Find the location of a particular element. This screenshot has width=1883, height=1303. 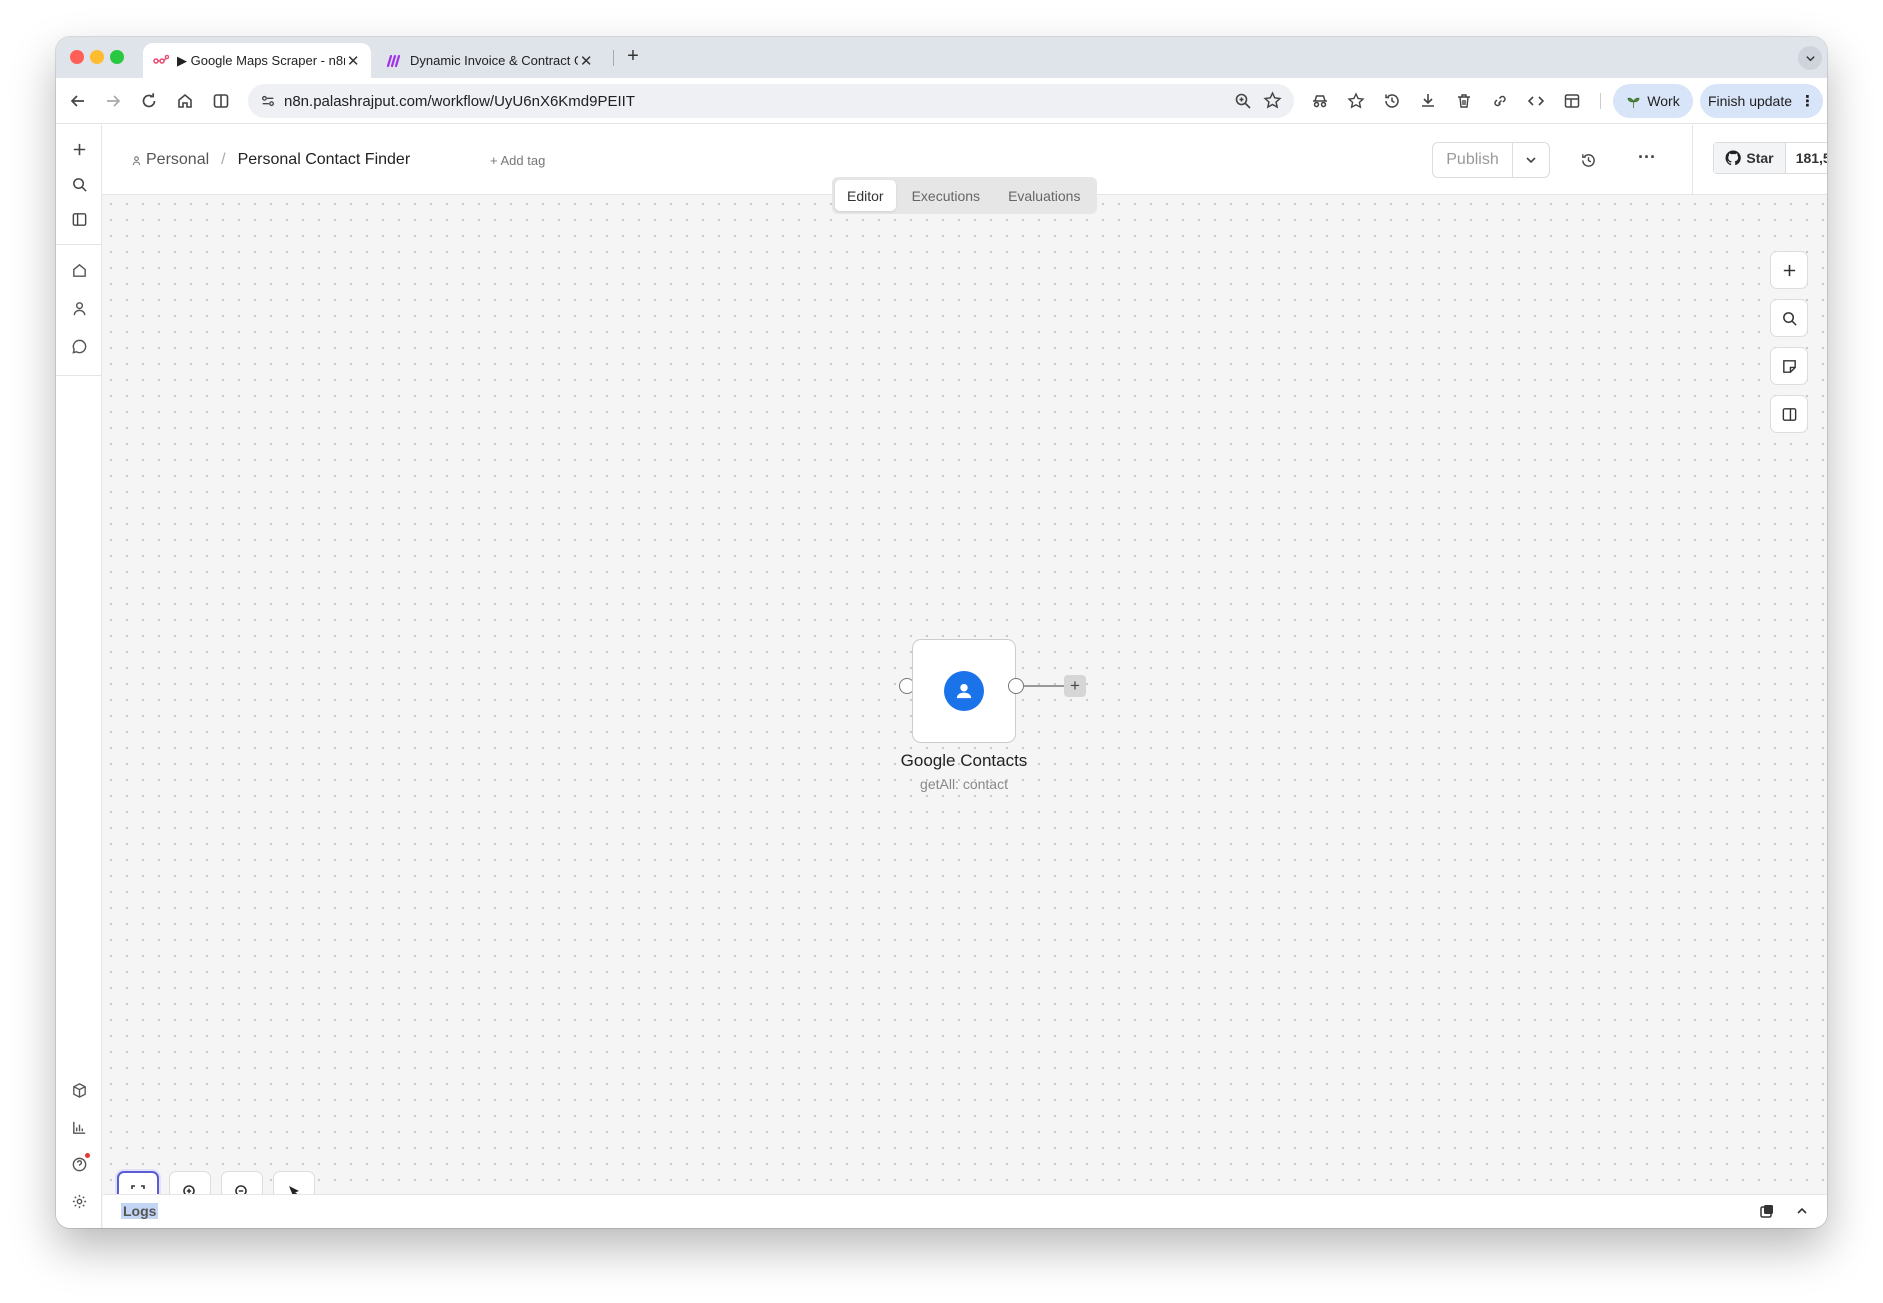

node-google-contacts is located at coordinates (964, 691).